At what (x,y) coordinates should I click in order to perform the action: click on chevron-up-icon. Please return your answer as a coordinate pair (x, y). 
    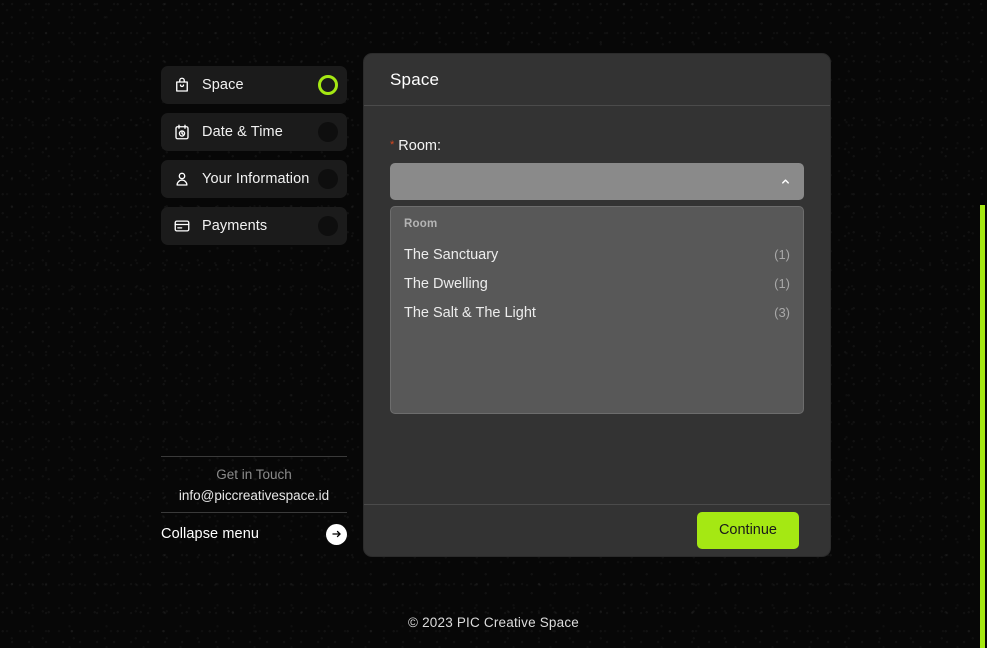
    Looking at the image, I should click on (785, 181).